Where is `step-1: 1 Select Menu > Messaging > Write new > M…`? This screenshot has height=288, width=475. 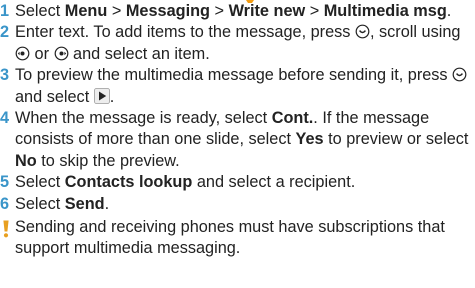 step-1: 1 Select Menu > Messaging > Write new > M… is located at coordinates (237, 11).